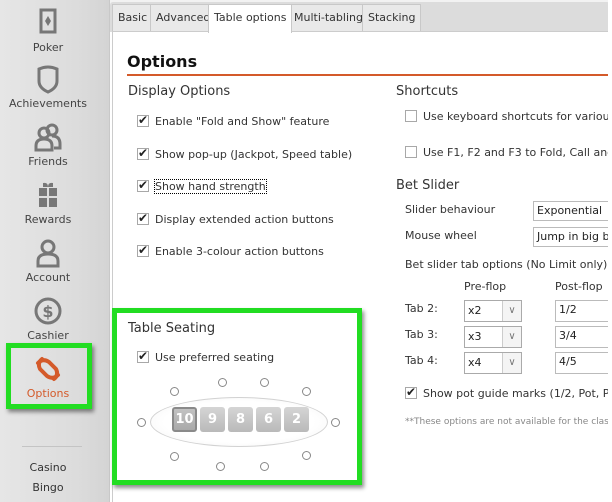  I want to click on dollar-icon: $, so click(48, 311).